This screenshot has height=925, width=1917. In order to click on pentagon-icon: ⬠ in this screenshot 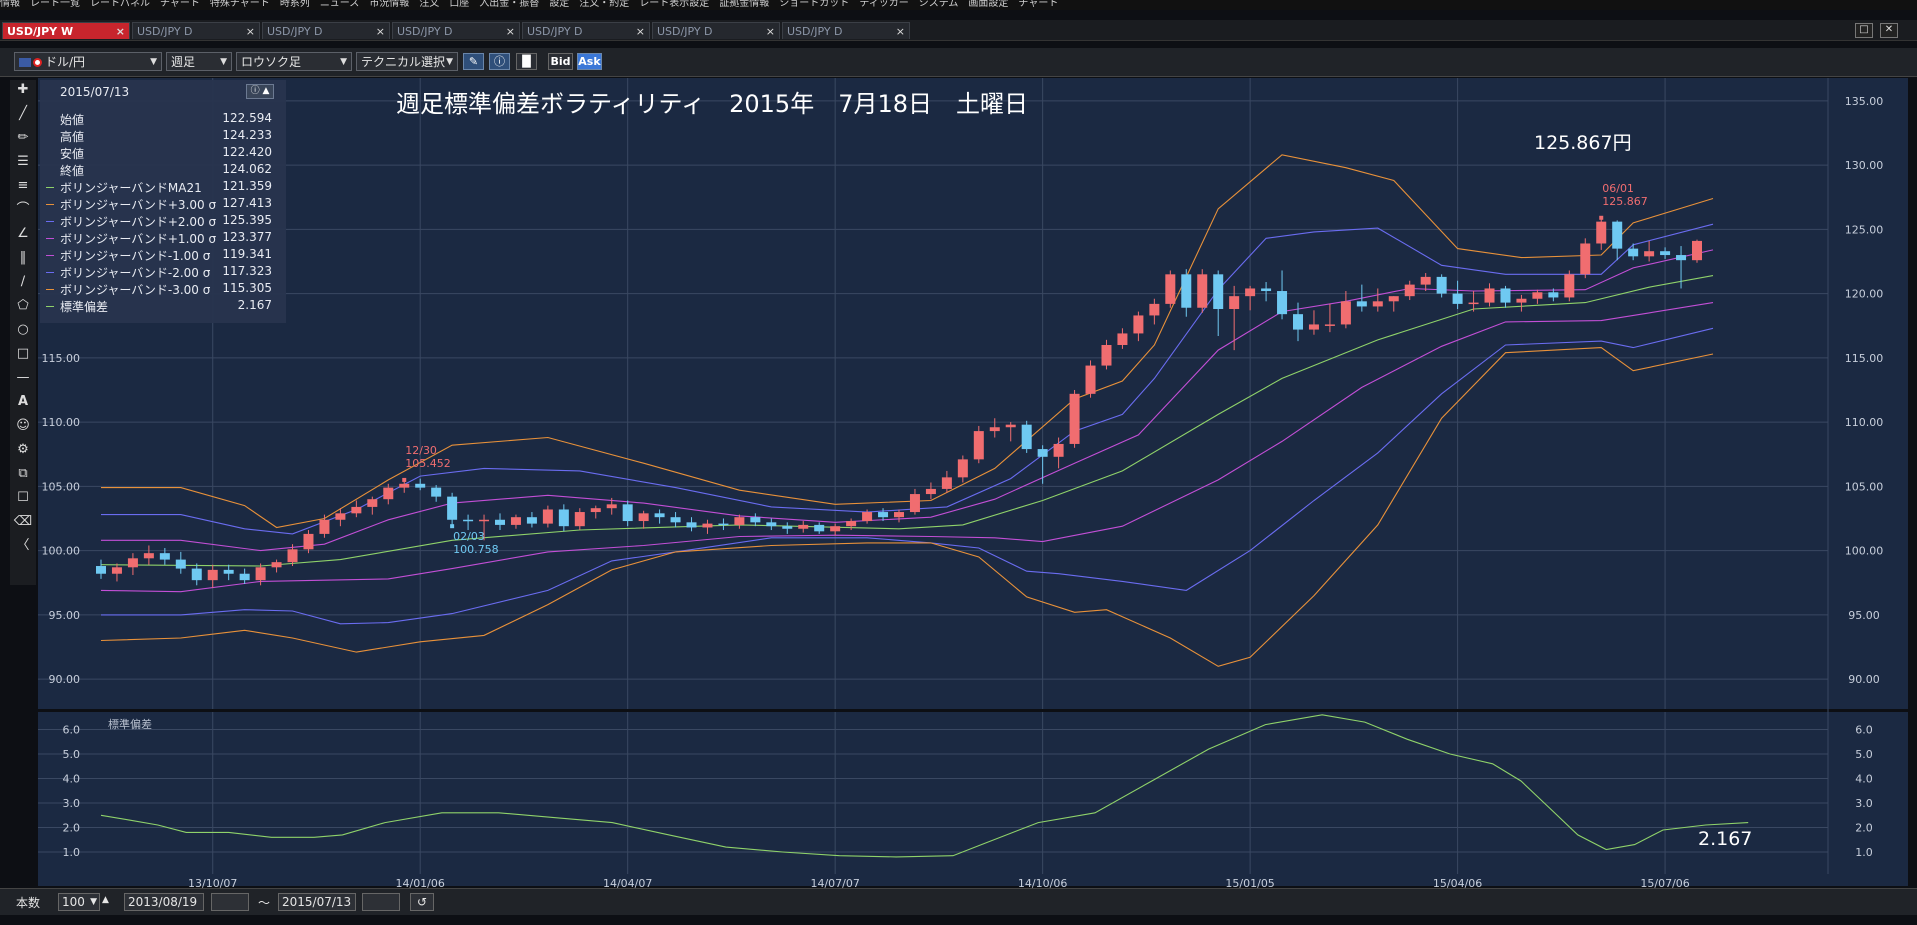, I will do `click(23, 306)`.